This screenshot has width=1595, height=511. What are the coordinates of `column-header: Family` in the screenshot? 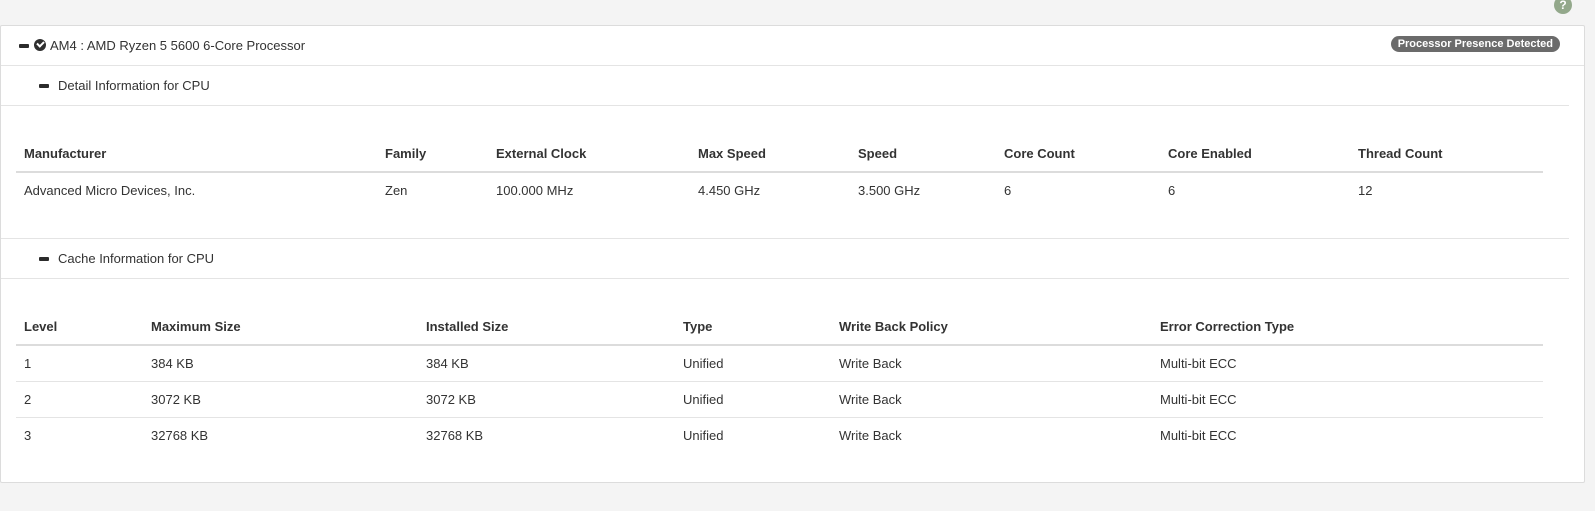 It's located at (432, 154).